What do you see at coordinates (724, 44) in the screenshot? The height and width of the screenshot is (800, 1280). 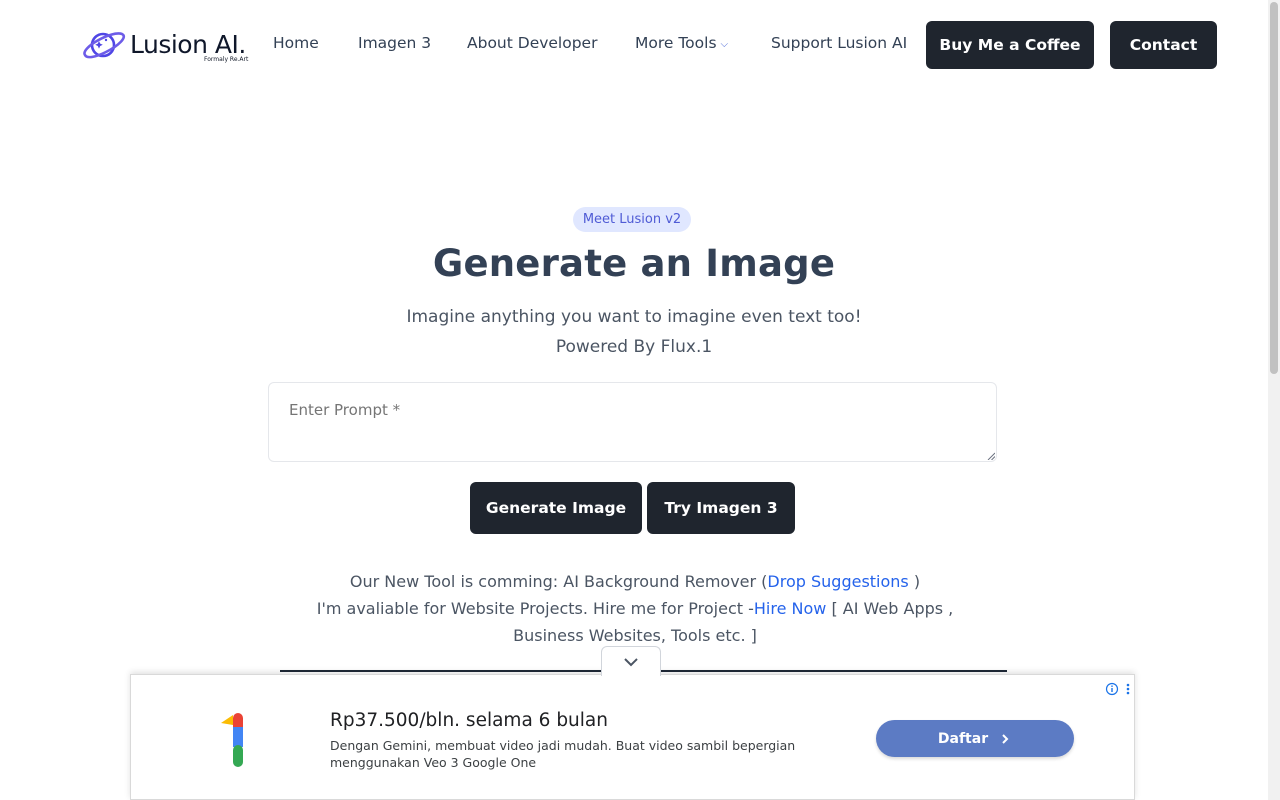 I see `chevron-down-icon: ⌵` at bounding box center [724, 44].